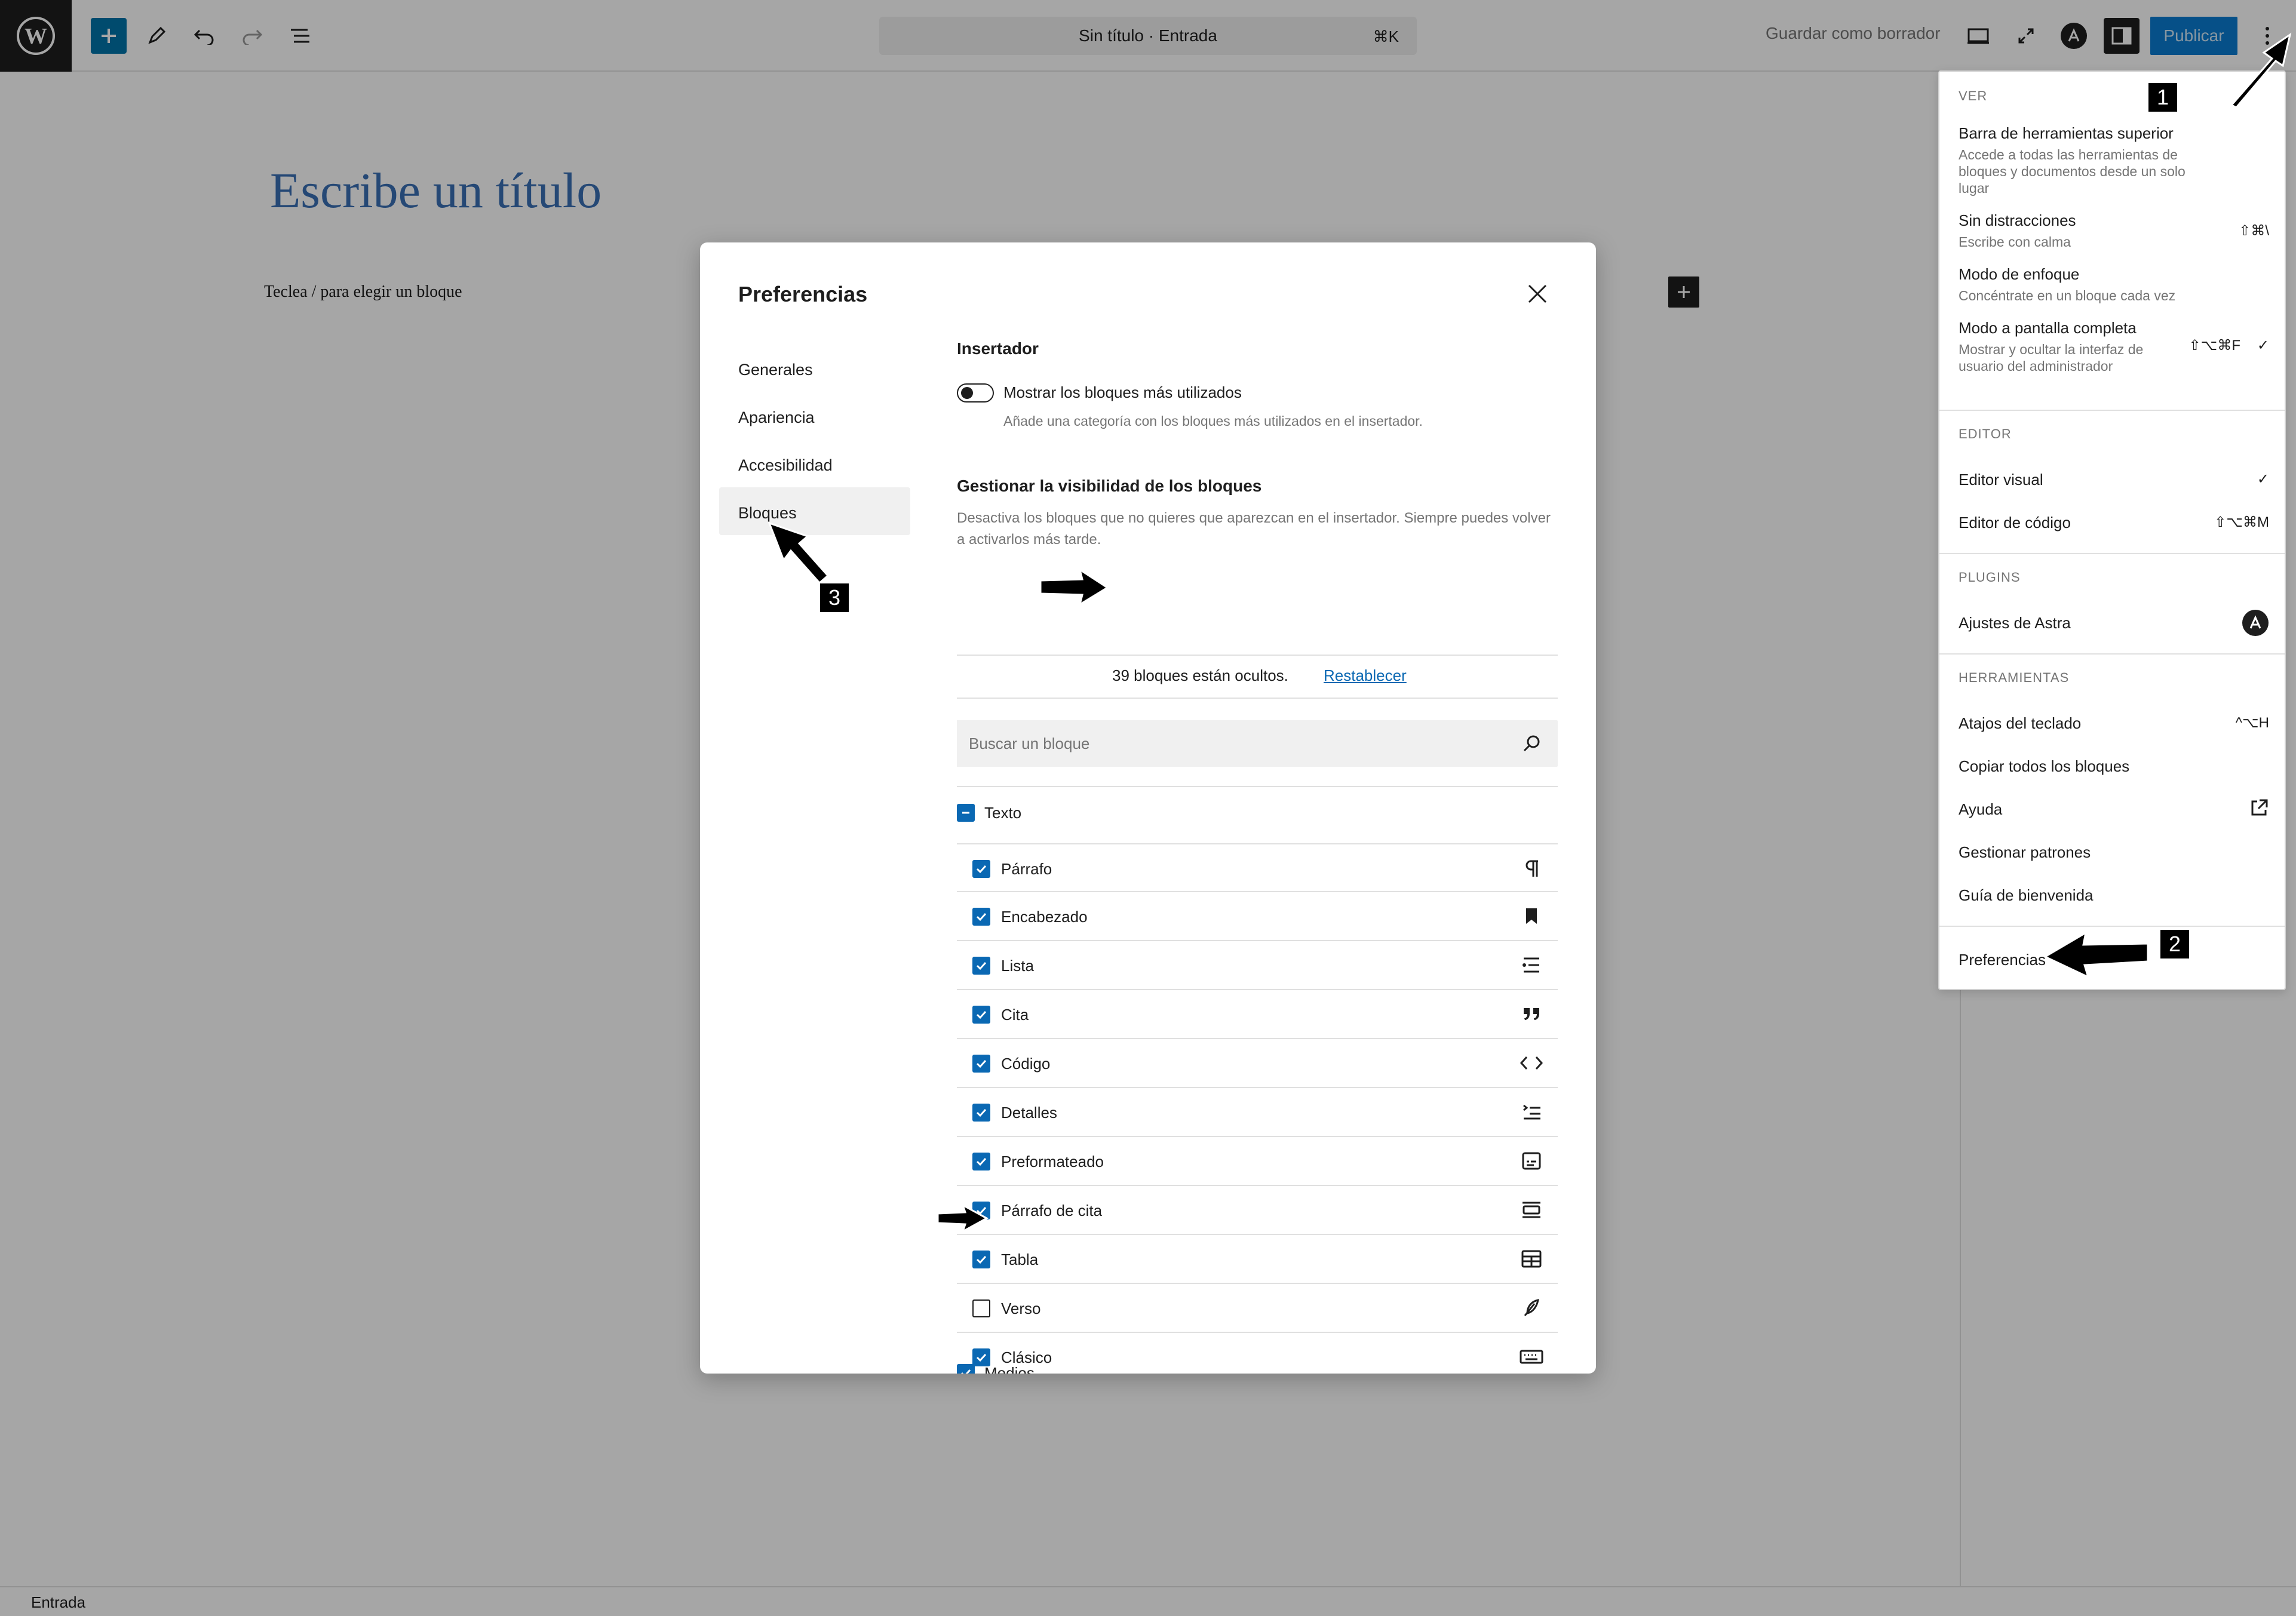 Image resolution: width=2296 pixels, height=1616 pixels. I want to click on menu-item-label: Atajos del teclado, so click(2020, 723).